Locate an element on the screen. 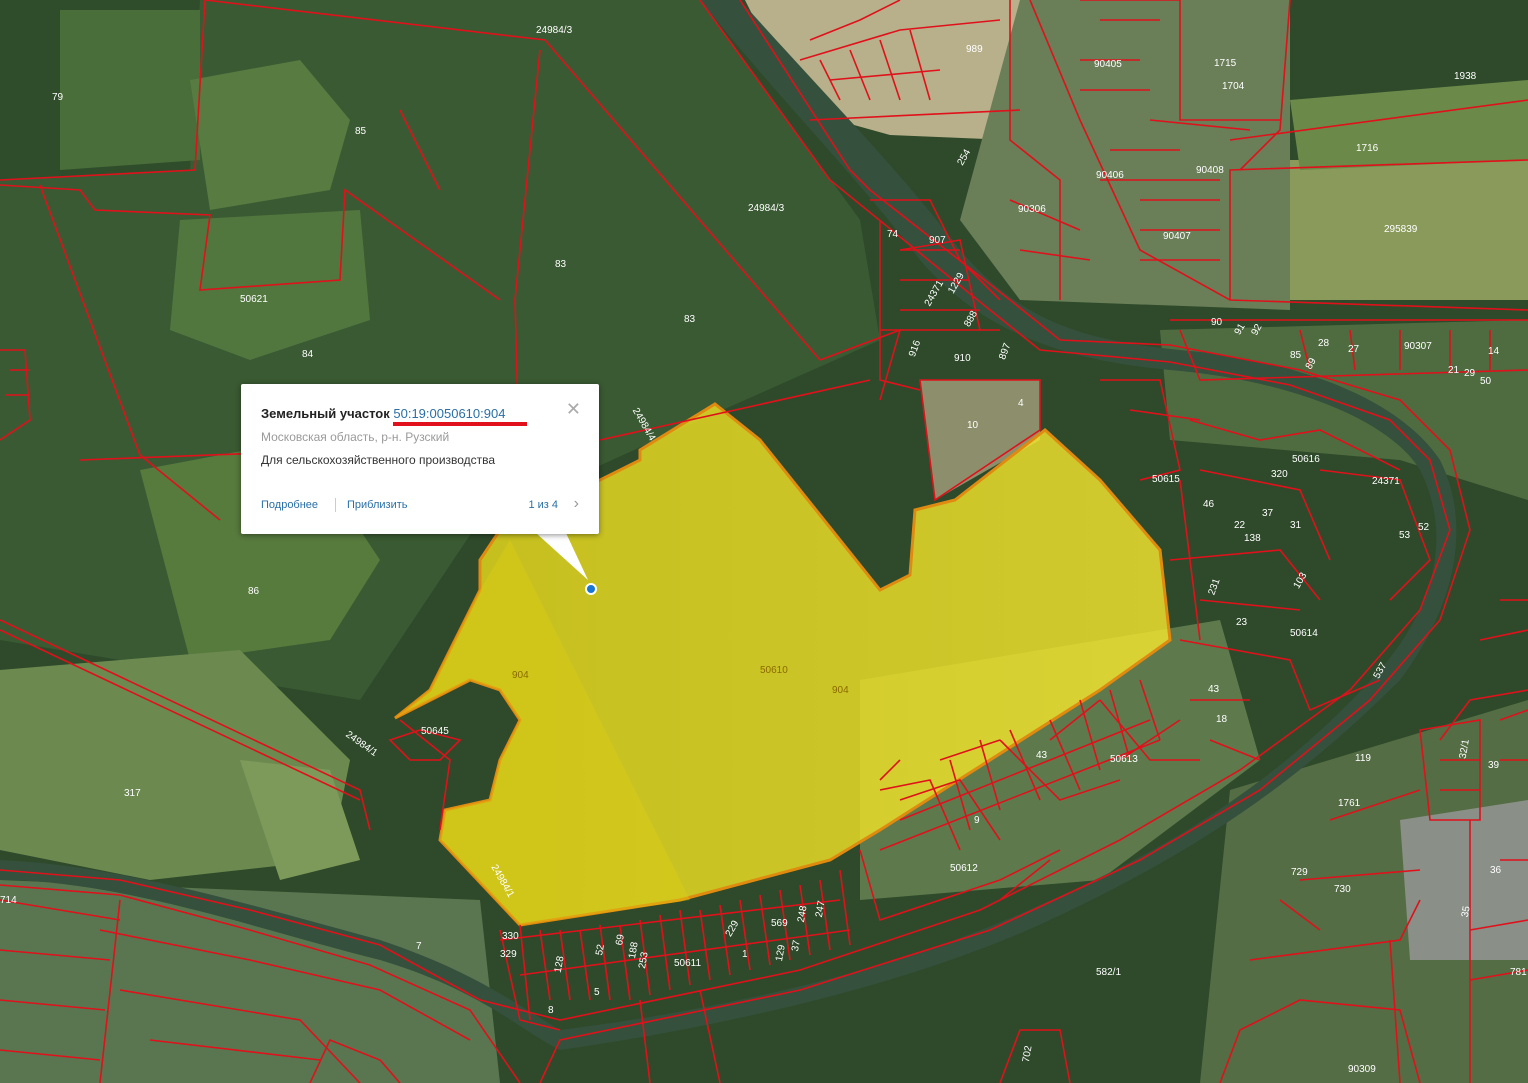 The image size is (1528, 1083). map-label: 50614 is located at coordinates (1304, 633).